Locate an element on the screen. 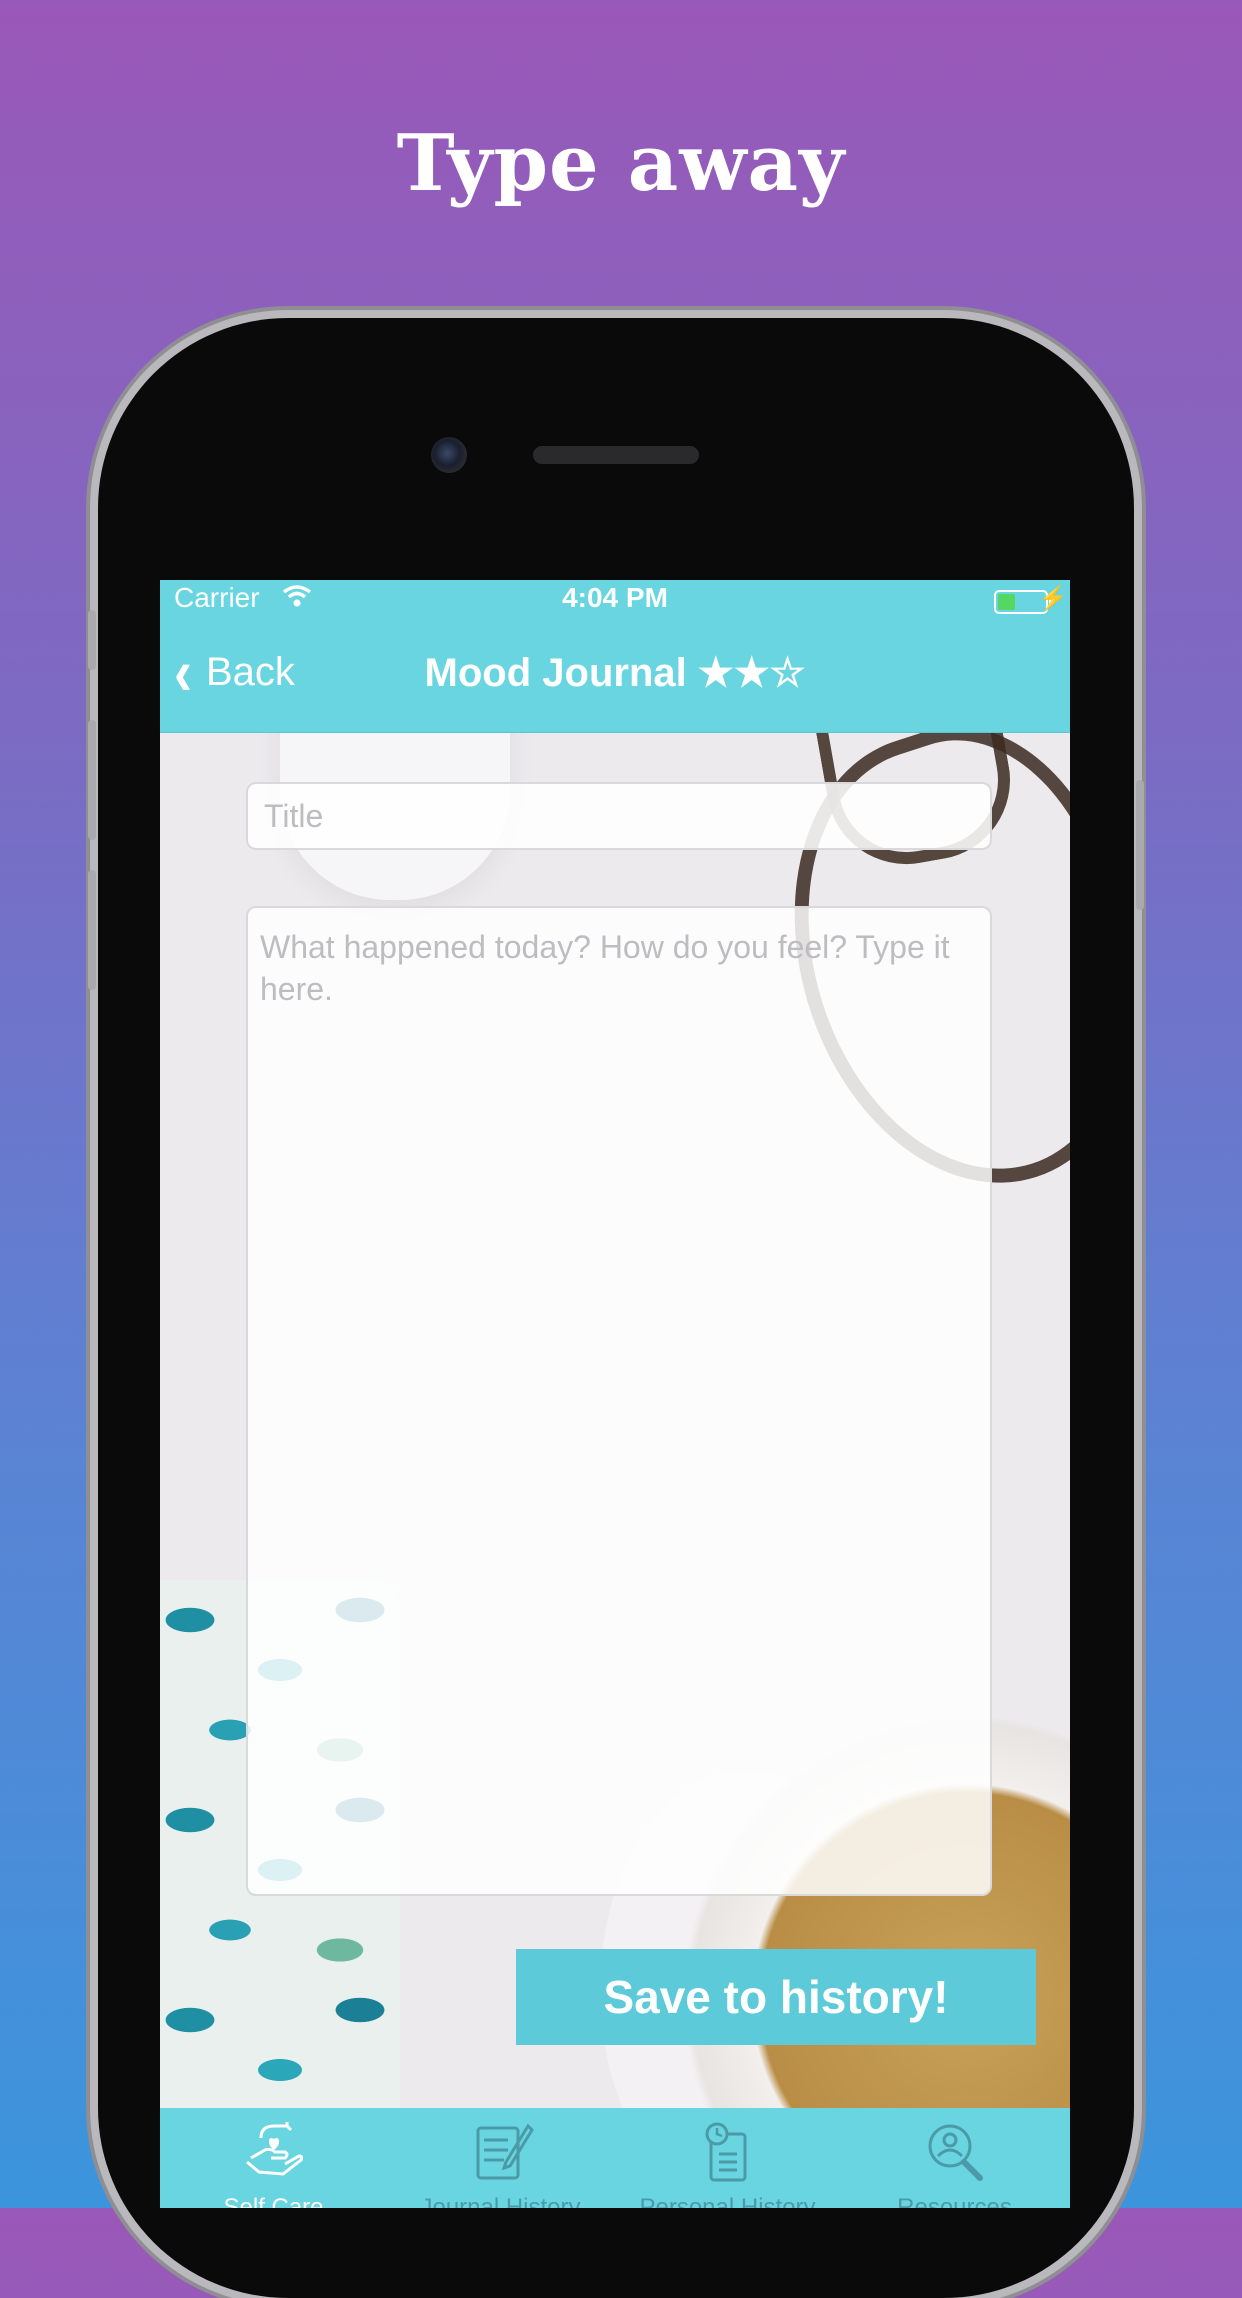 Image resolution: width=1242 pixels, height=2298 pixels. tab-label-self-care: Self Care is located at coordinates (273, 2201).